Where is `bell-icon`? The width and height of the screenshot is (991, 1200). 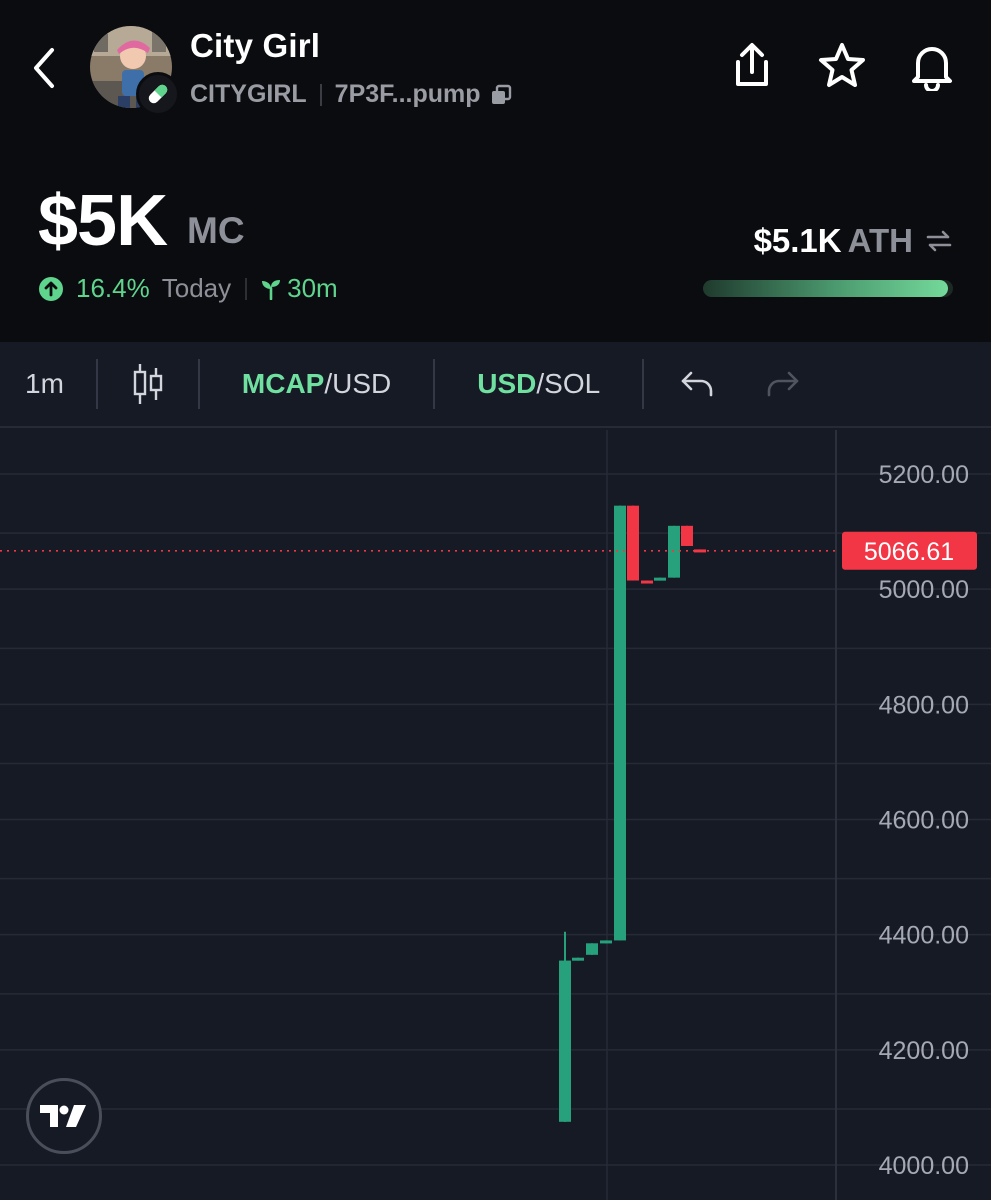 bell-icon is located at coordinates (932, 69).